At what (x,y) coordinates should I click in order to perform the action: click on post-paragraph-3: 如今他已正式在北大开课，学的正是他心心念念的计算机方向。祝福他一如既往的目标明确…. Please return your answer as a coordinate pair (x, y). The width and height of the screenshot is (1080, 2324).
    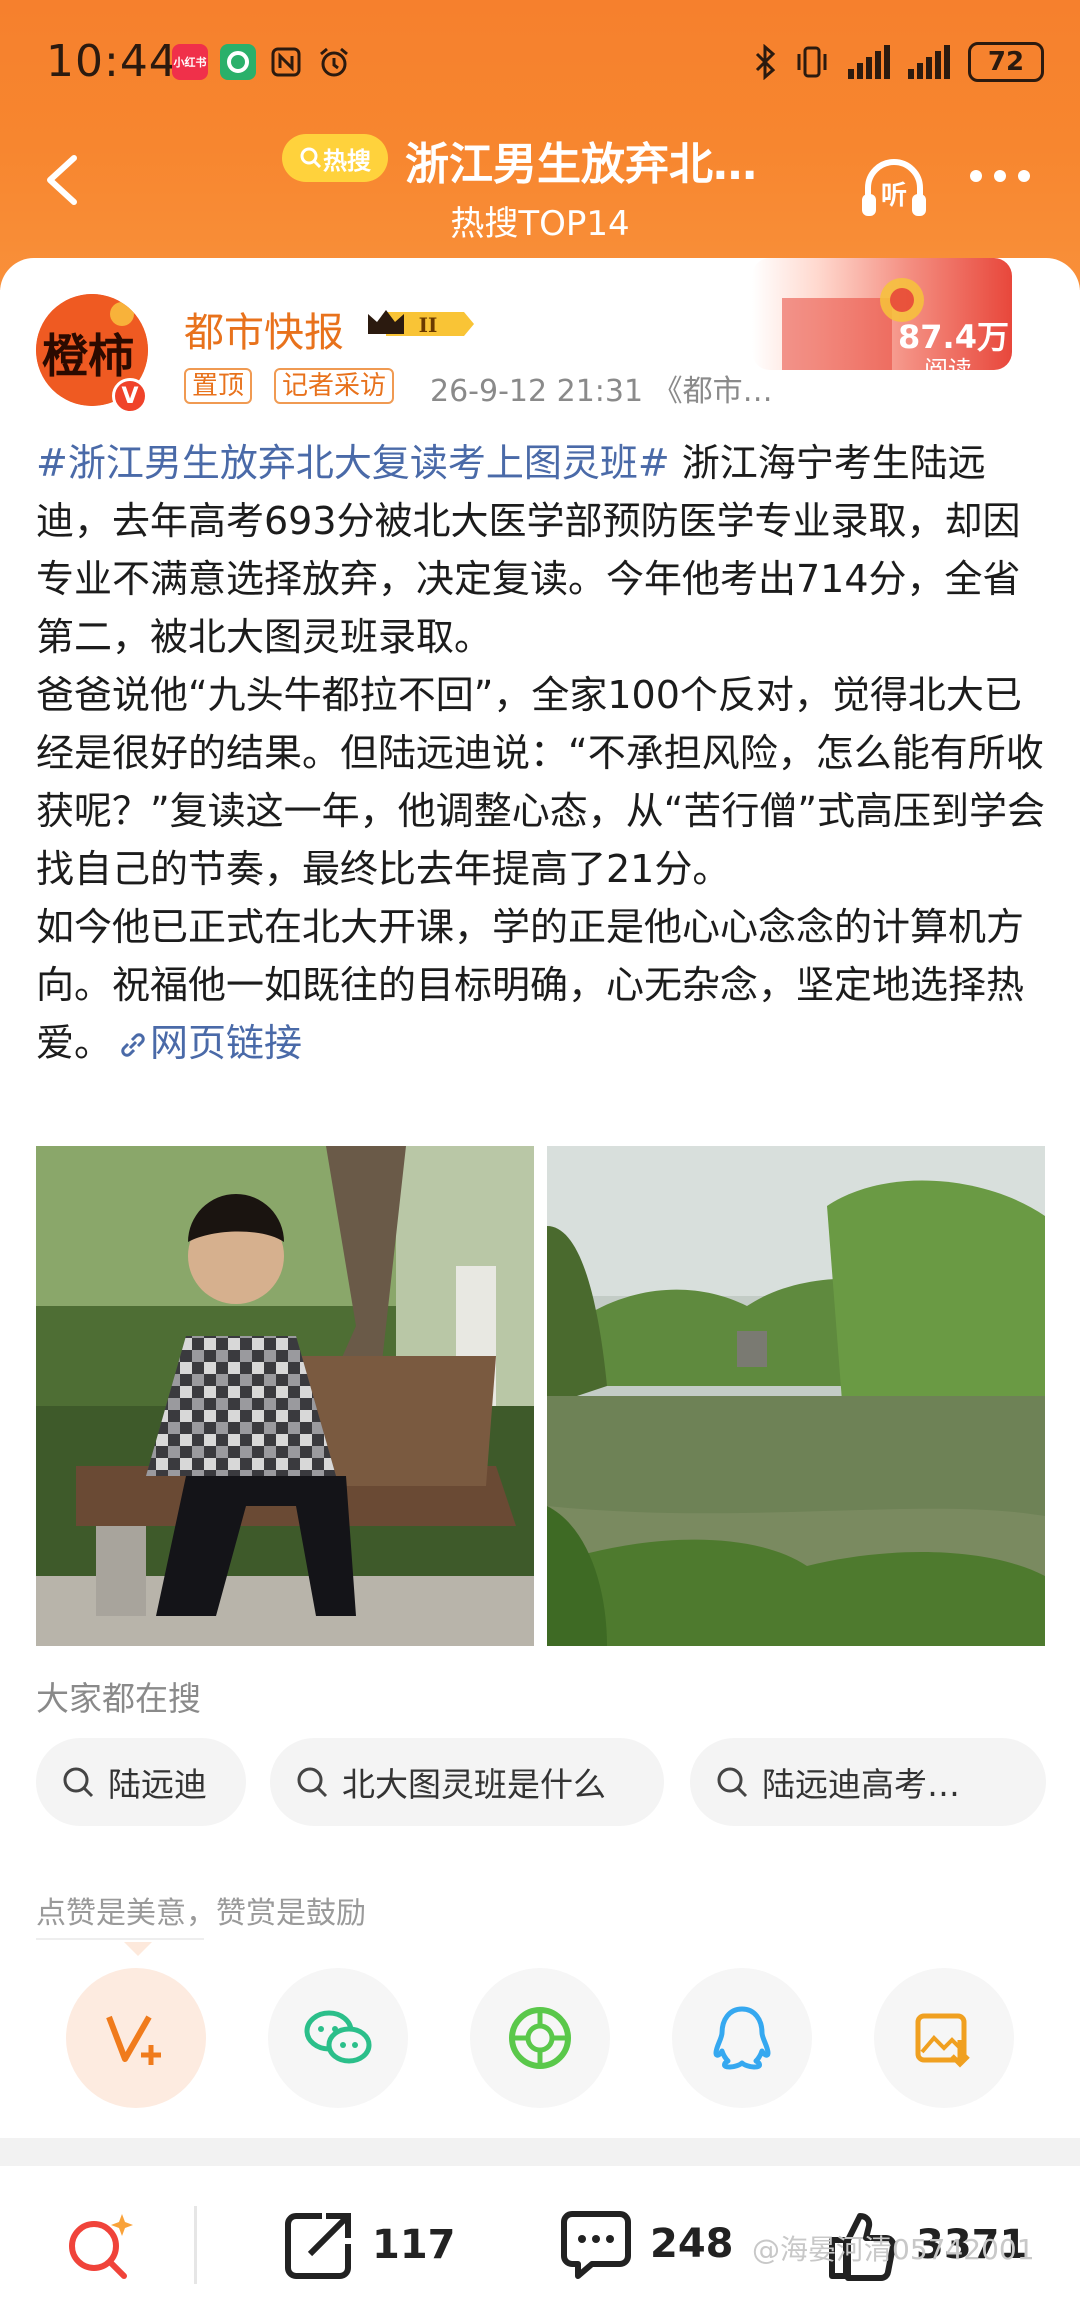
    Looking at the image, I should click on (530, 985).